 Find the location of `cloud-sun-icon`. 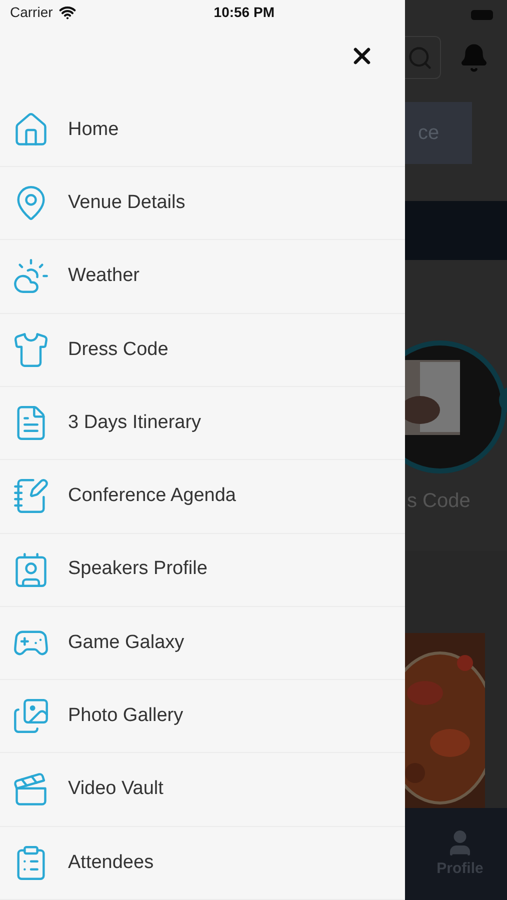

cloud-sun-icon is located at coordinates (31, 276).